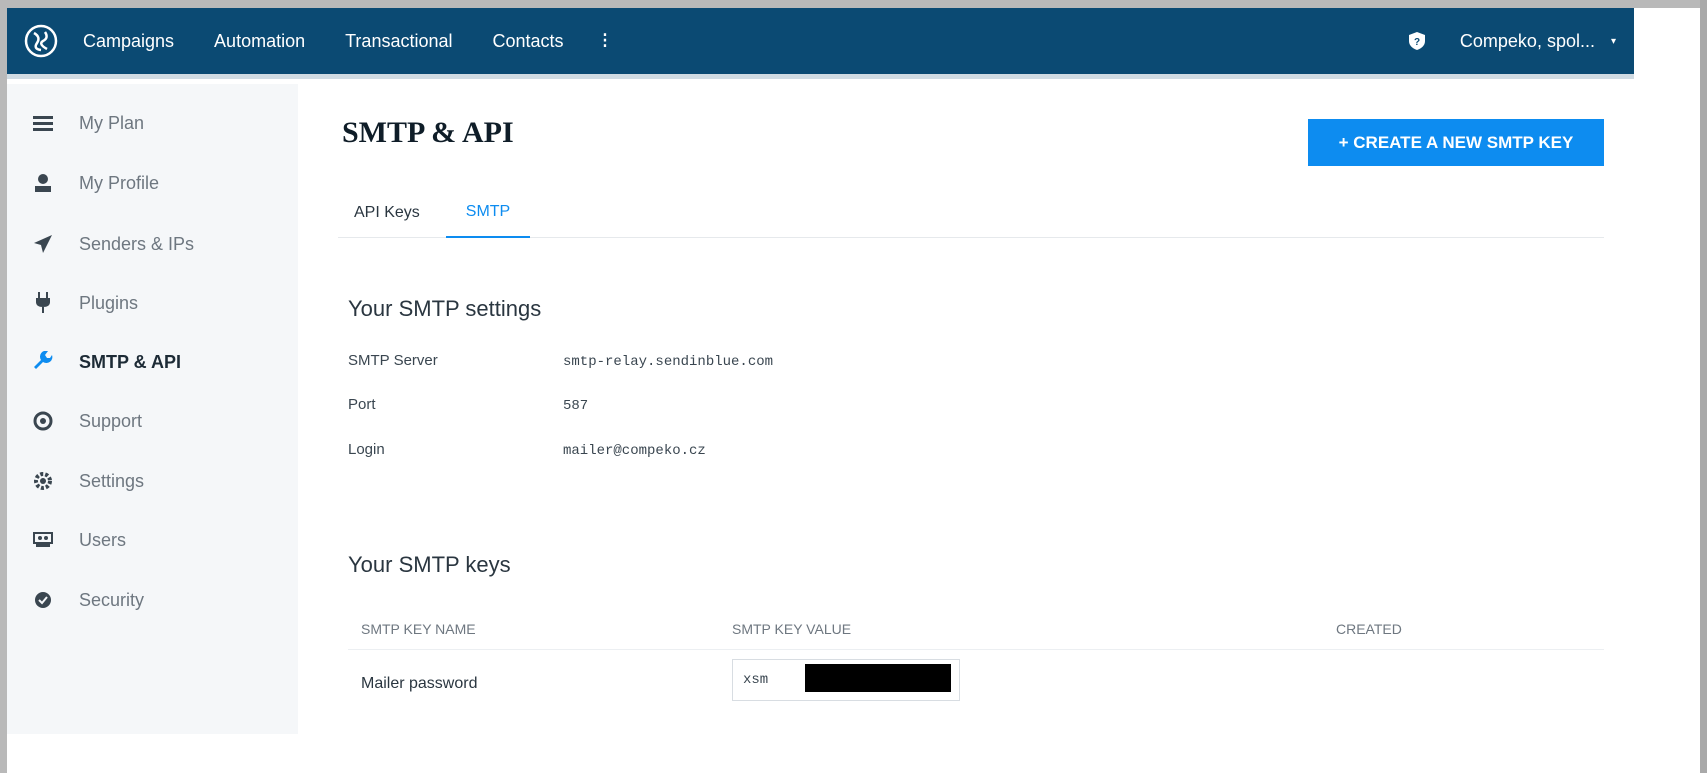 This screenshot has height=773, width=1707. Describe the element at coordinates (445, 308) in the screenshot. I see `smtp-settings-title: Your SMTP settings` at that location.